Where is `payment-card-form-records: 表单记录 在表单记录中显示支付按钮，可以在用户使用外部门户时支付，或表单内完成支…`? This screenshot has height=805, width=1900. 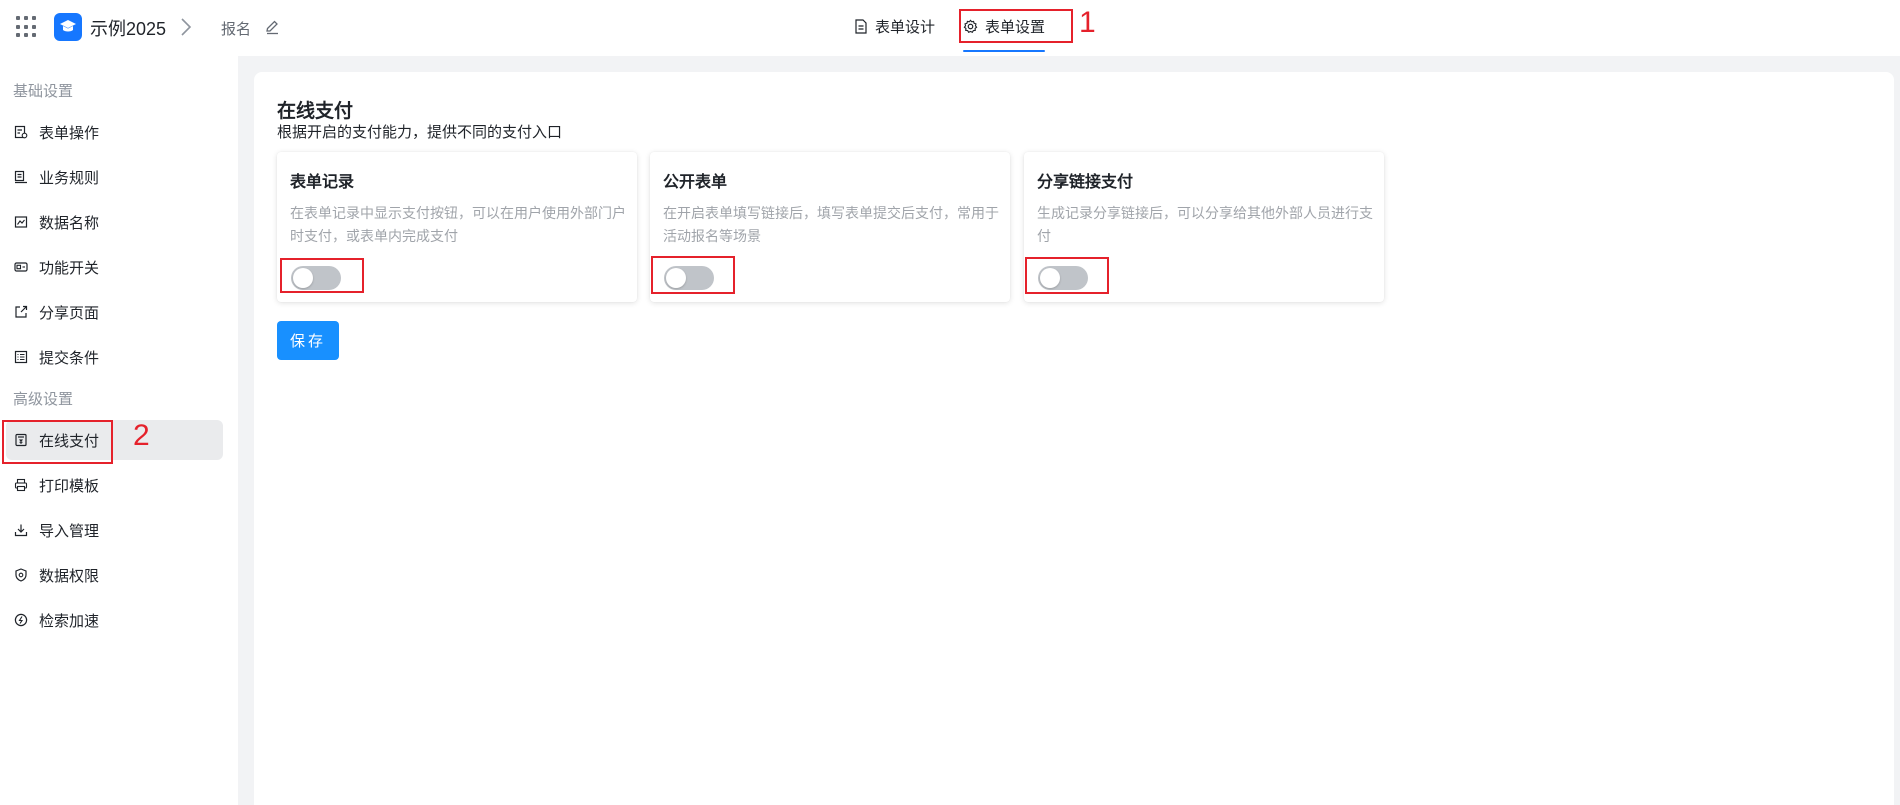 payment-card-form-records: 表单记录 在表单记录中显示支付按钮，可以在用户使用外部门户时支付，或表单内完成支… is located at coordinates (457, 227).